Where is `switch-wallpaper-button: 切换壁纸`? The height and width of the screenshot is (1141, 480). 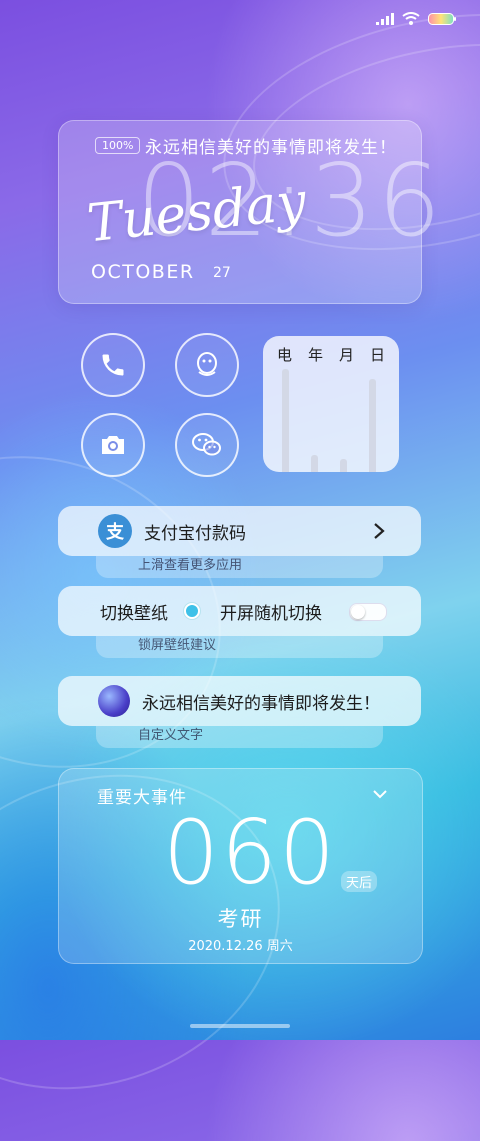 switch-wallpaper-button: 切换壁纸 is located at coordinates (134, 611).